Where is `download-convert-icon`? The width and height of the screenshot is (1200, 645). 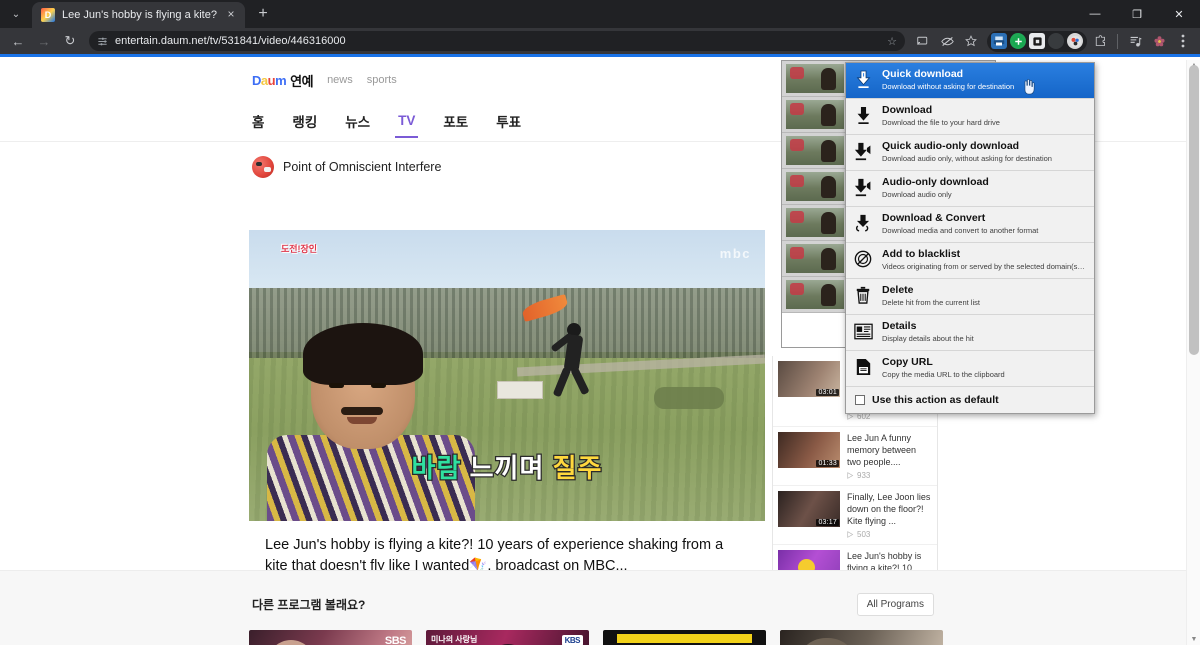 download-convert-icon is located at coordinates (863, 223).